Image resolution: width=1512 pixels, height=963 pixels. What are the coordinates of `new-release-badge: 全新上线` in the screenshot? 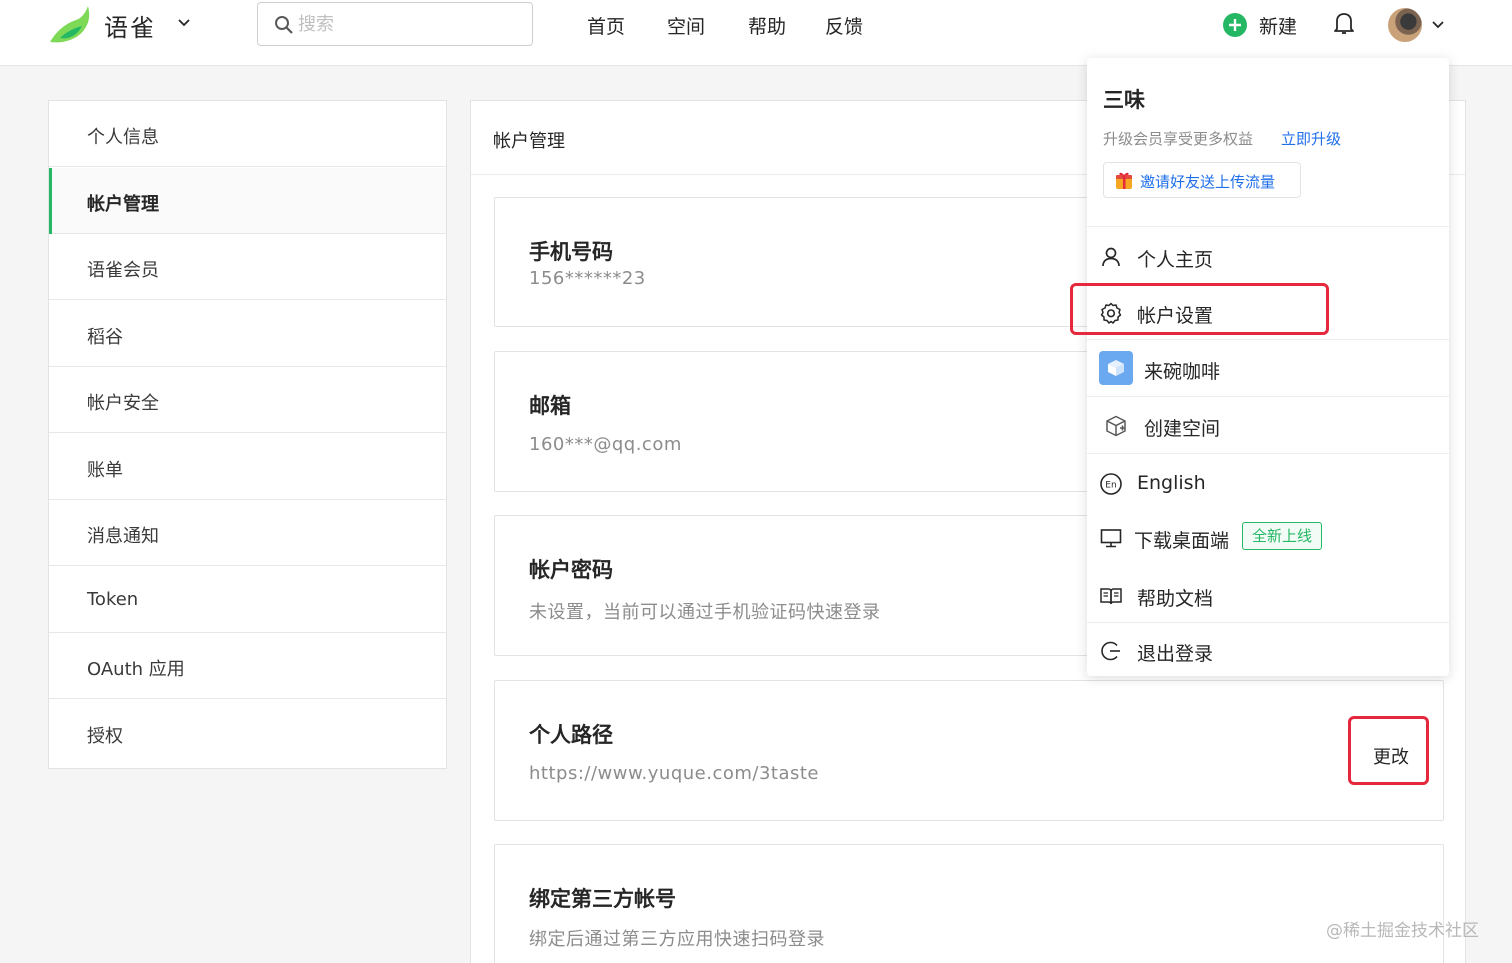 It's located at (1282, 536).